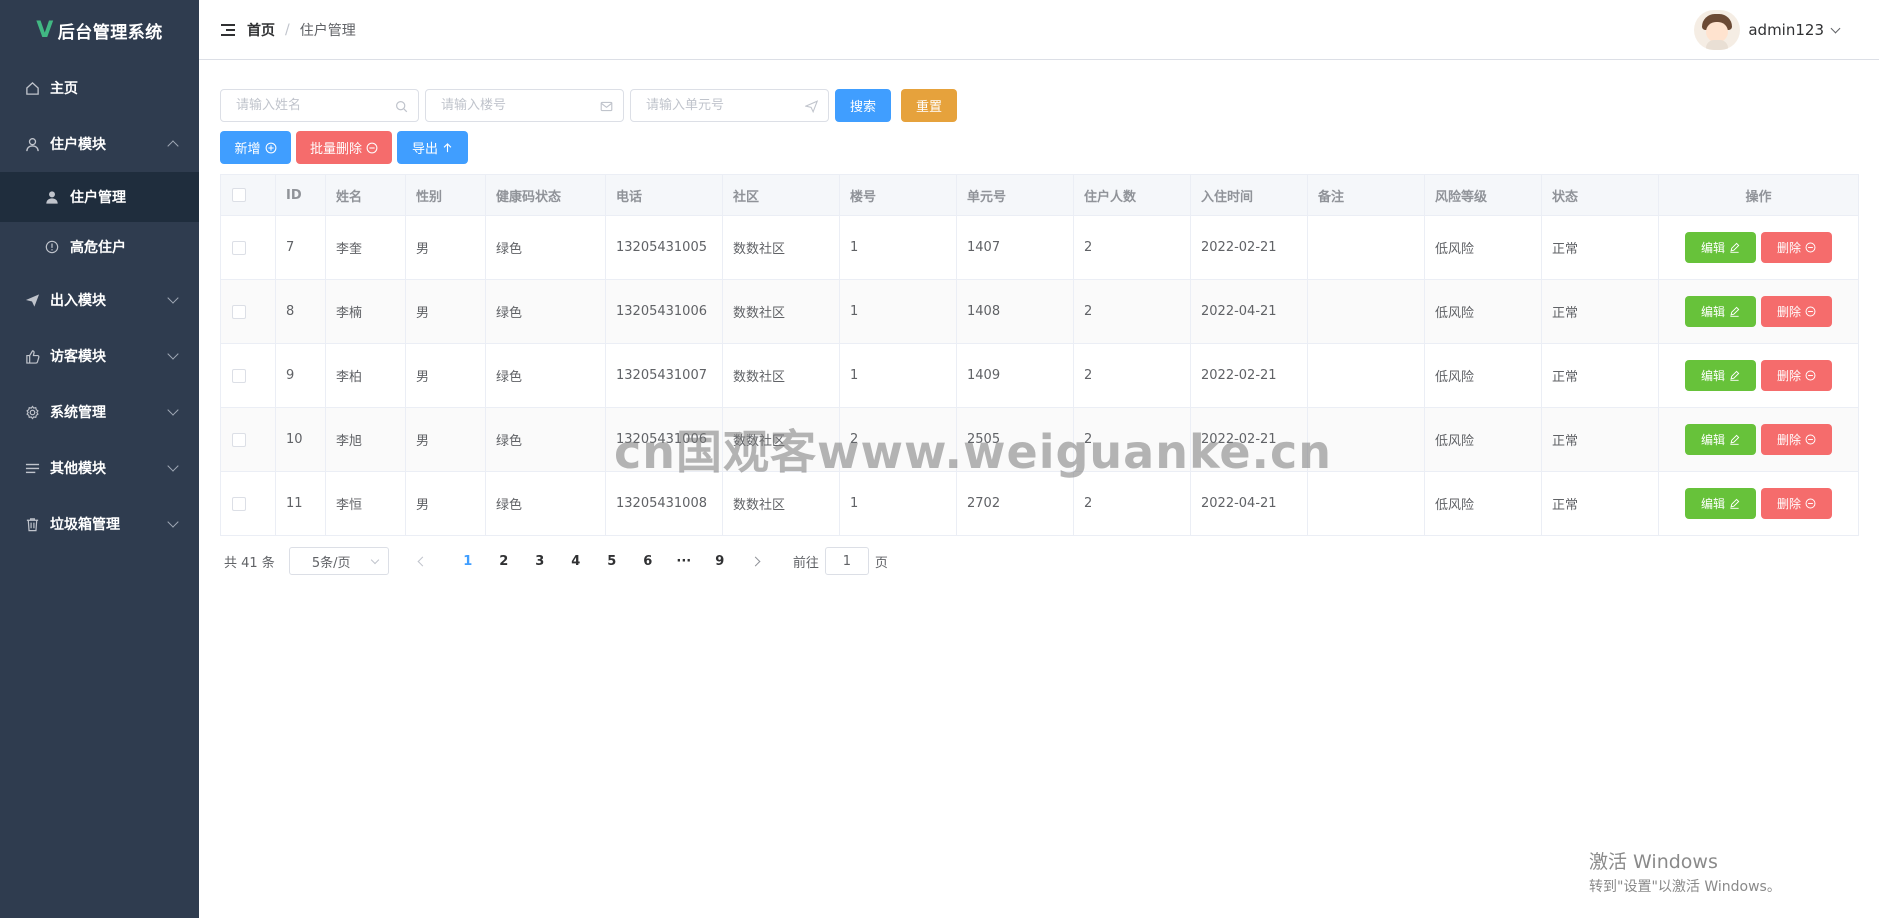 The image size is (1879, 918). I want to click on cell-date: 2022-04-21, so click(1249, 311).